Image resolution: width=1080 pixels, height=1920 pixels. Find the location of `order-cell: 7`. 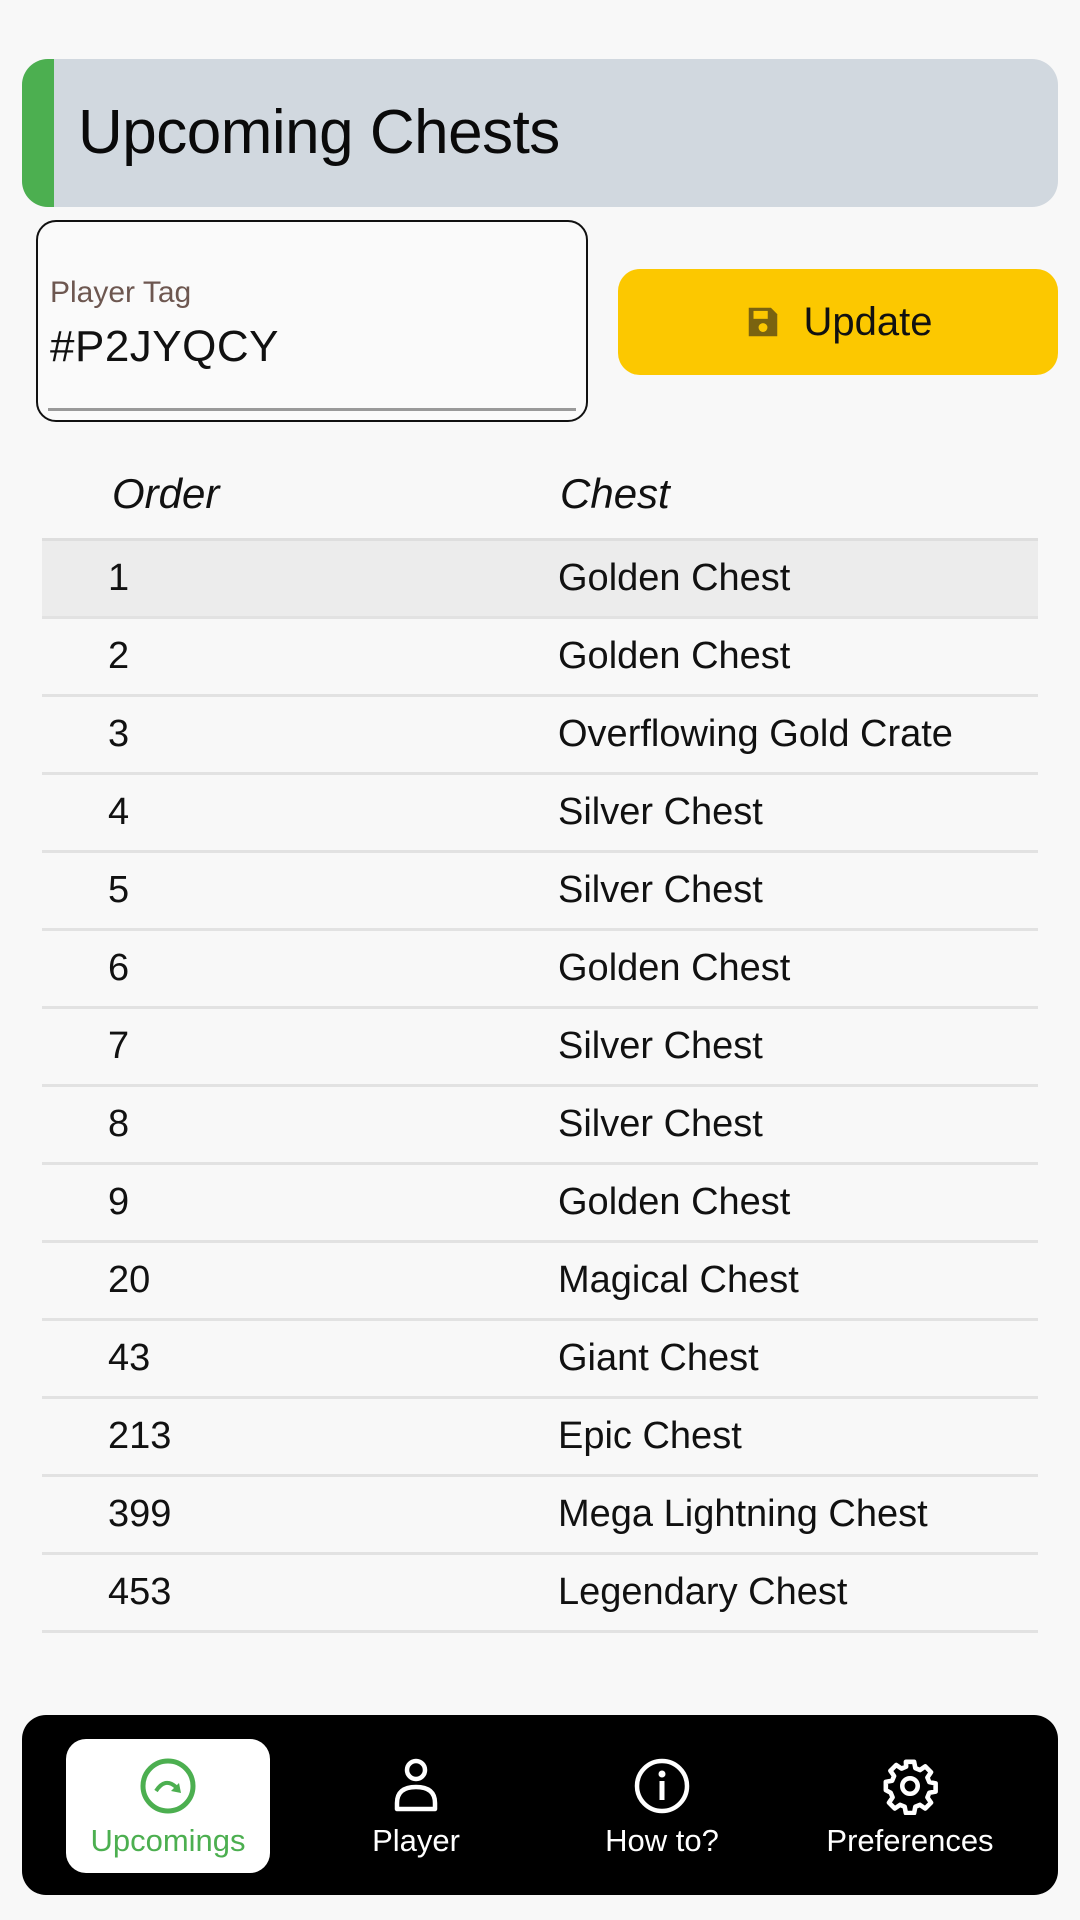

order-cell: 7 is located at coordinates (119, 1046).